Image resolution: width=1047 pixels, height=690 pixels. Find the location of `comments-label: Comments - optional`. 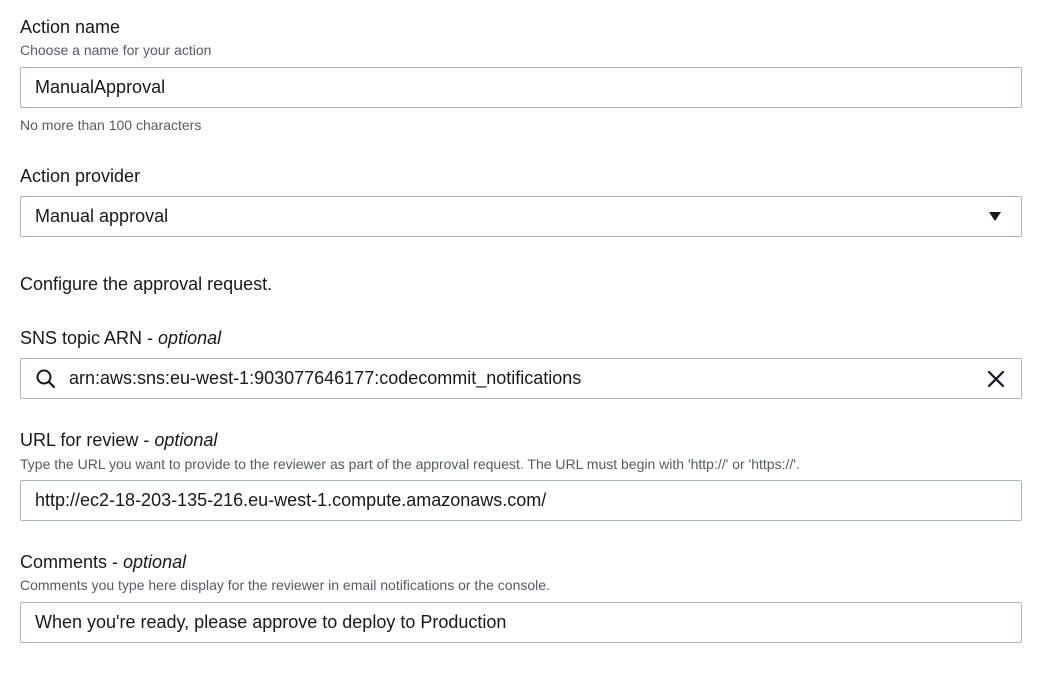

comments-label: Comments - optional is located at coordinates (103, 562).